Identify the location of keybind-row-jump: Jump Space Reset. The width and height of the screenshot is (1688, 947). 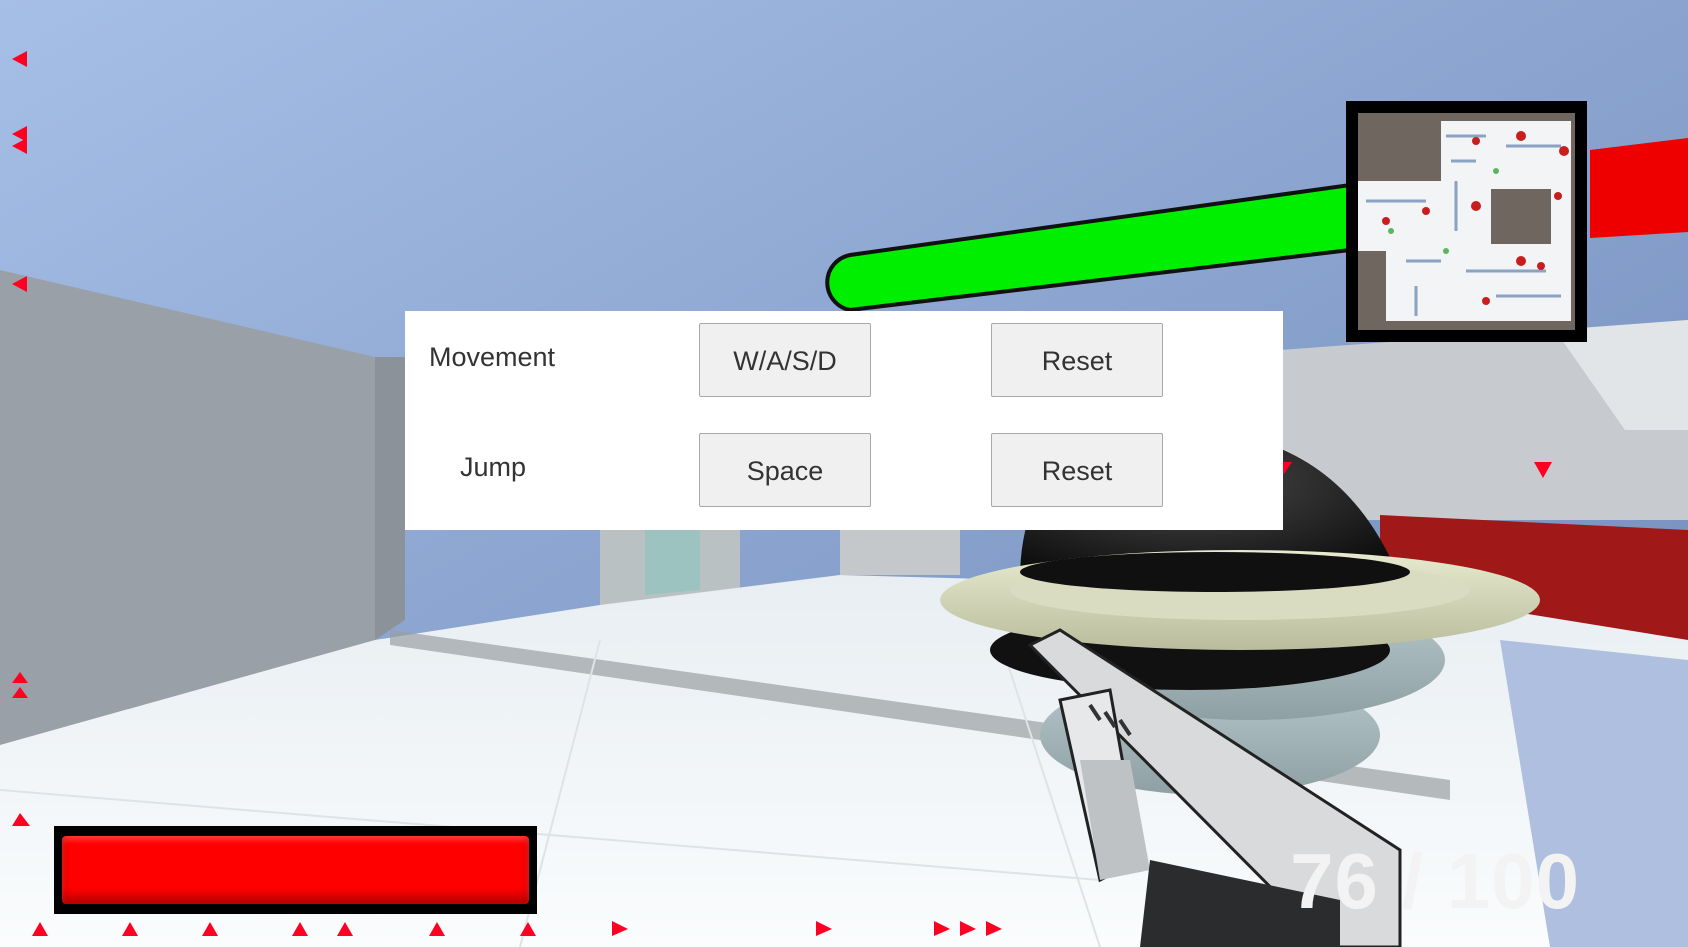
(844, 467).